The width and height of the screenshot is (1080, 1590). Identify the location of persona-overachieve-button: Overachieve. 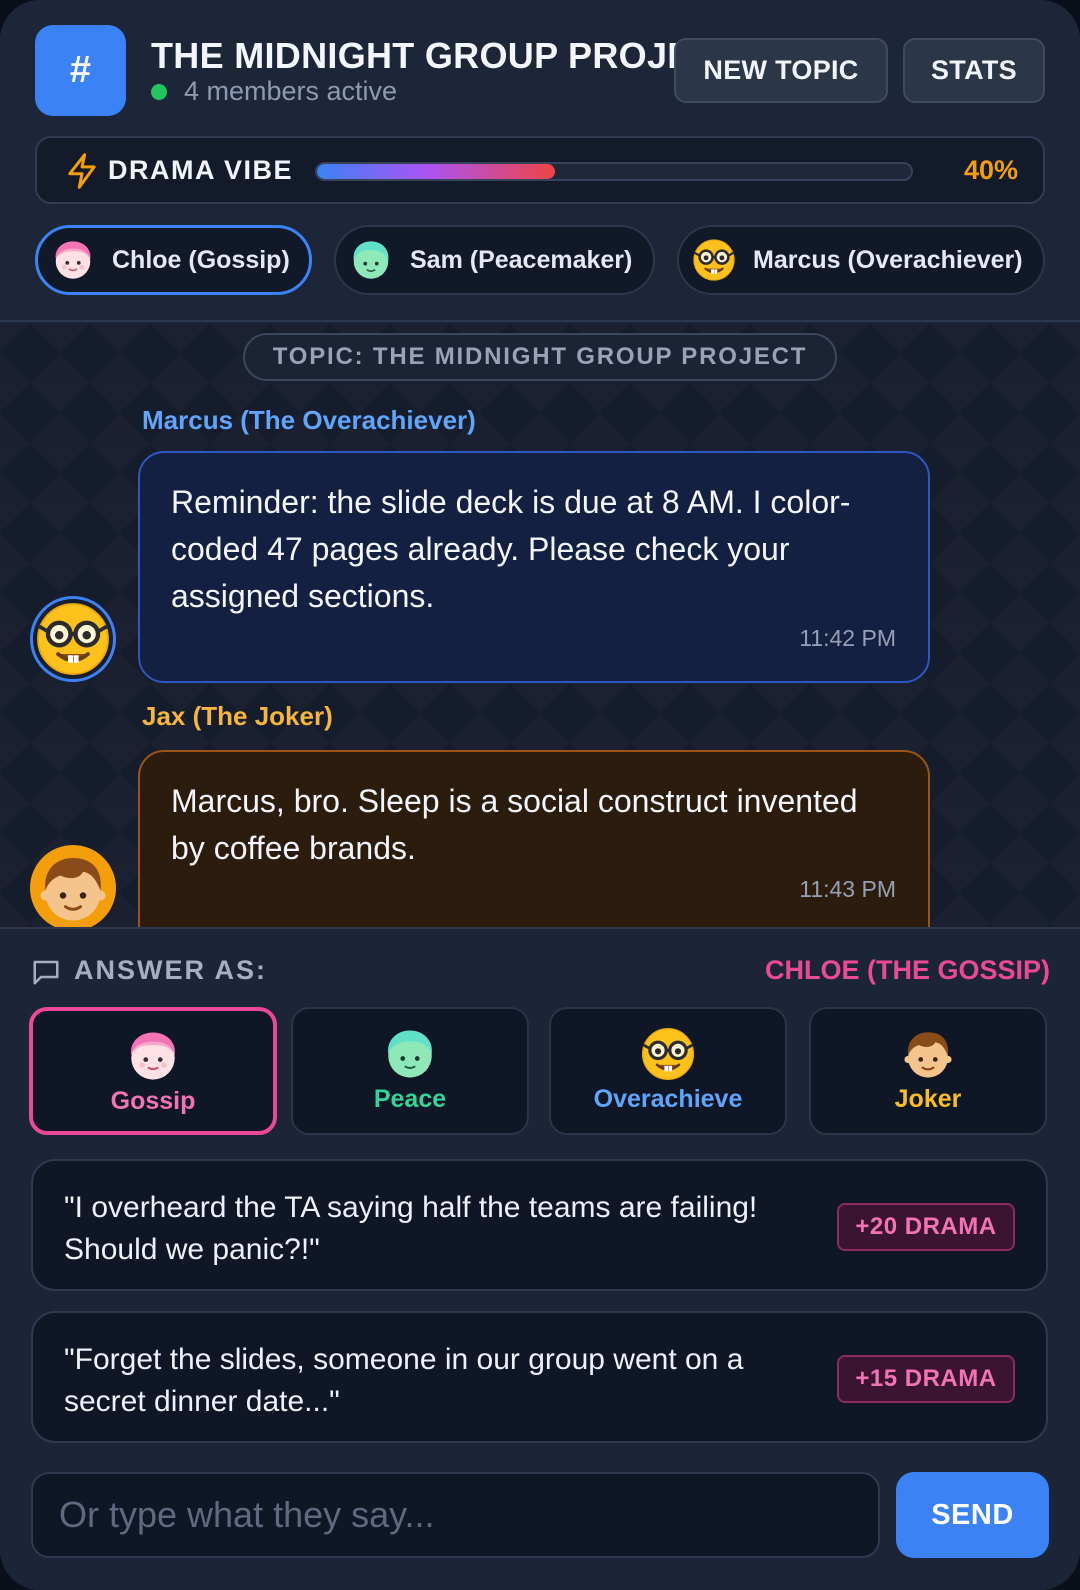
(668, 1071).